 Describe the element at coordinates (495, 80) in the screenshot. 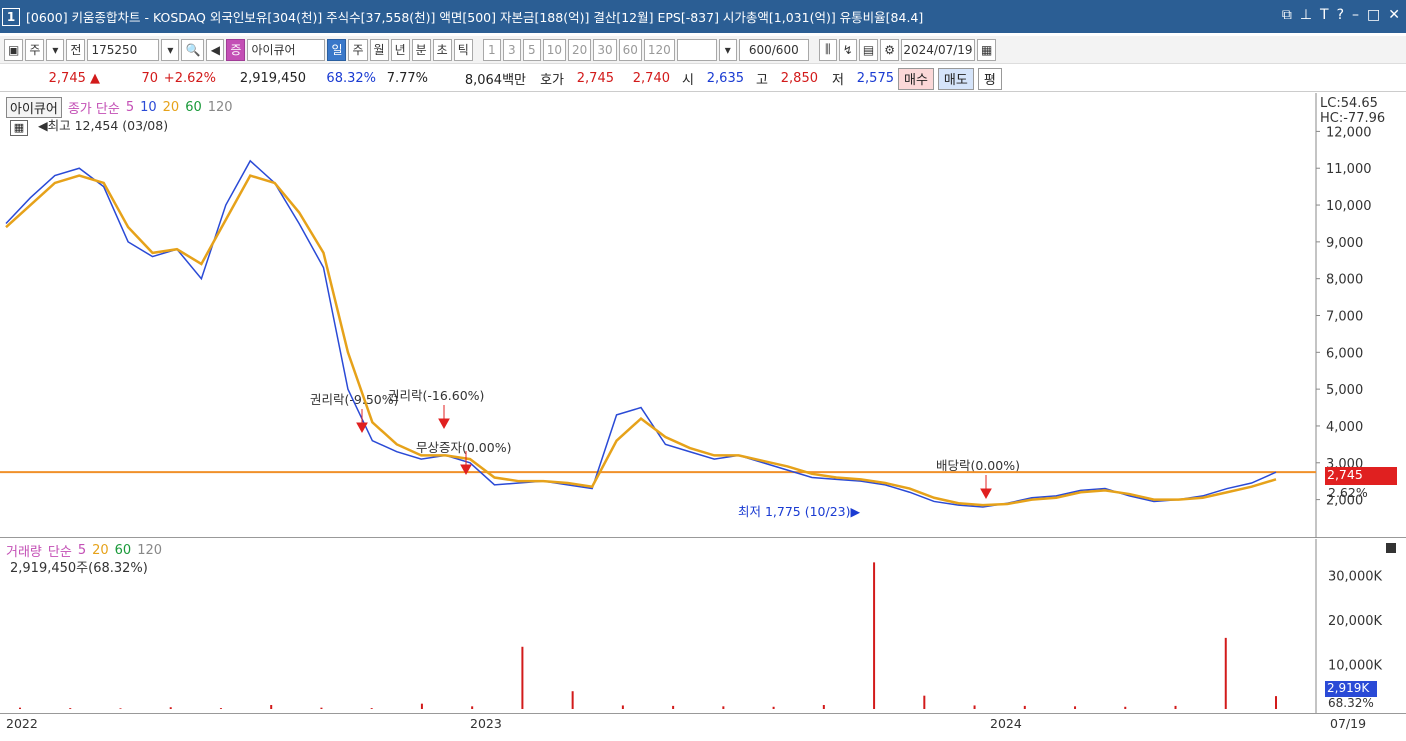

I see `trade-amount: 8,064백만` at that location.